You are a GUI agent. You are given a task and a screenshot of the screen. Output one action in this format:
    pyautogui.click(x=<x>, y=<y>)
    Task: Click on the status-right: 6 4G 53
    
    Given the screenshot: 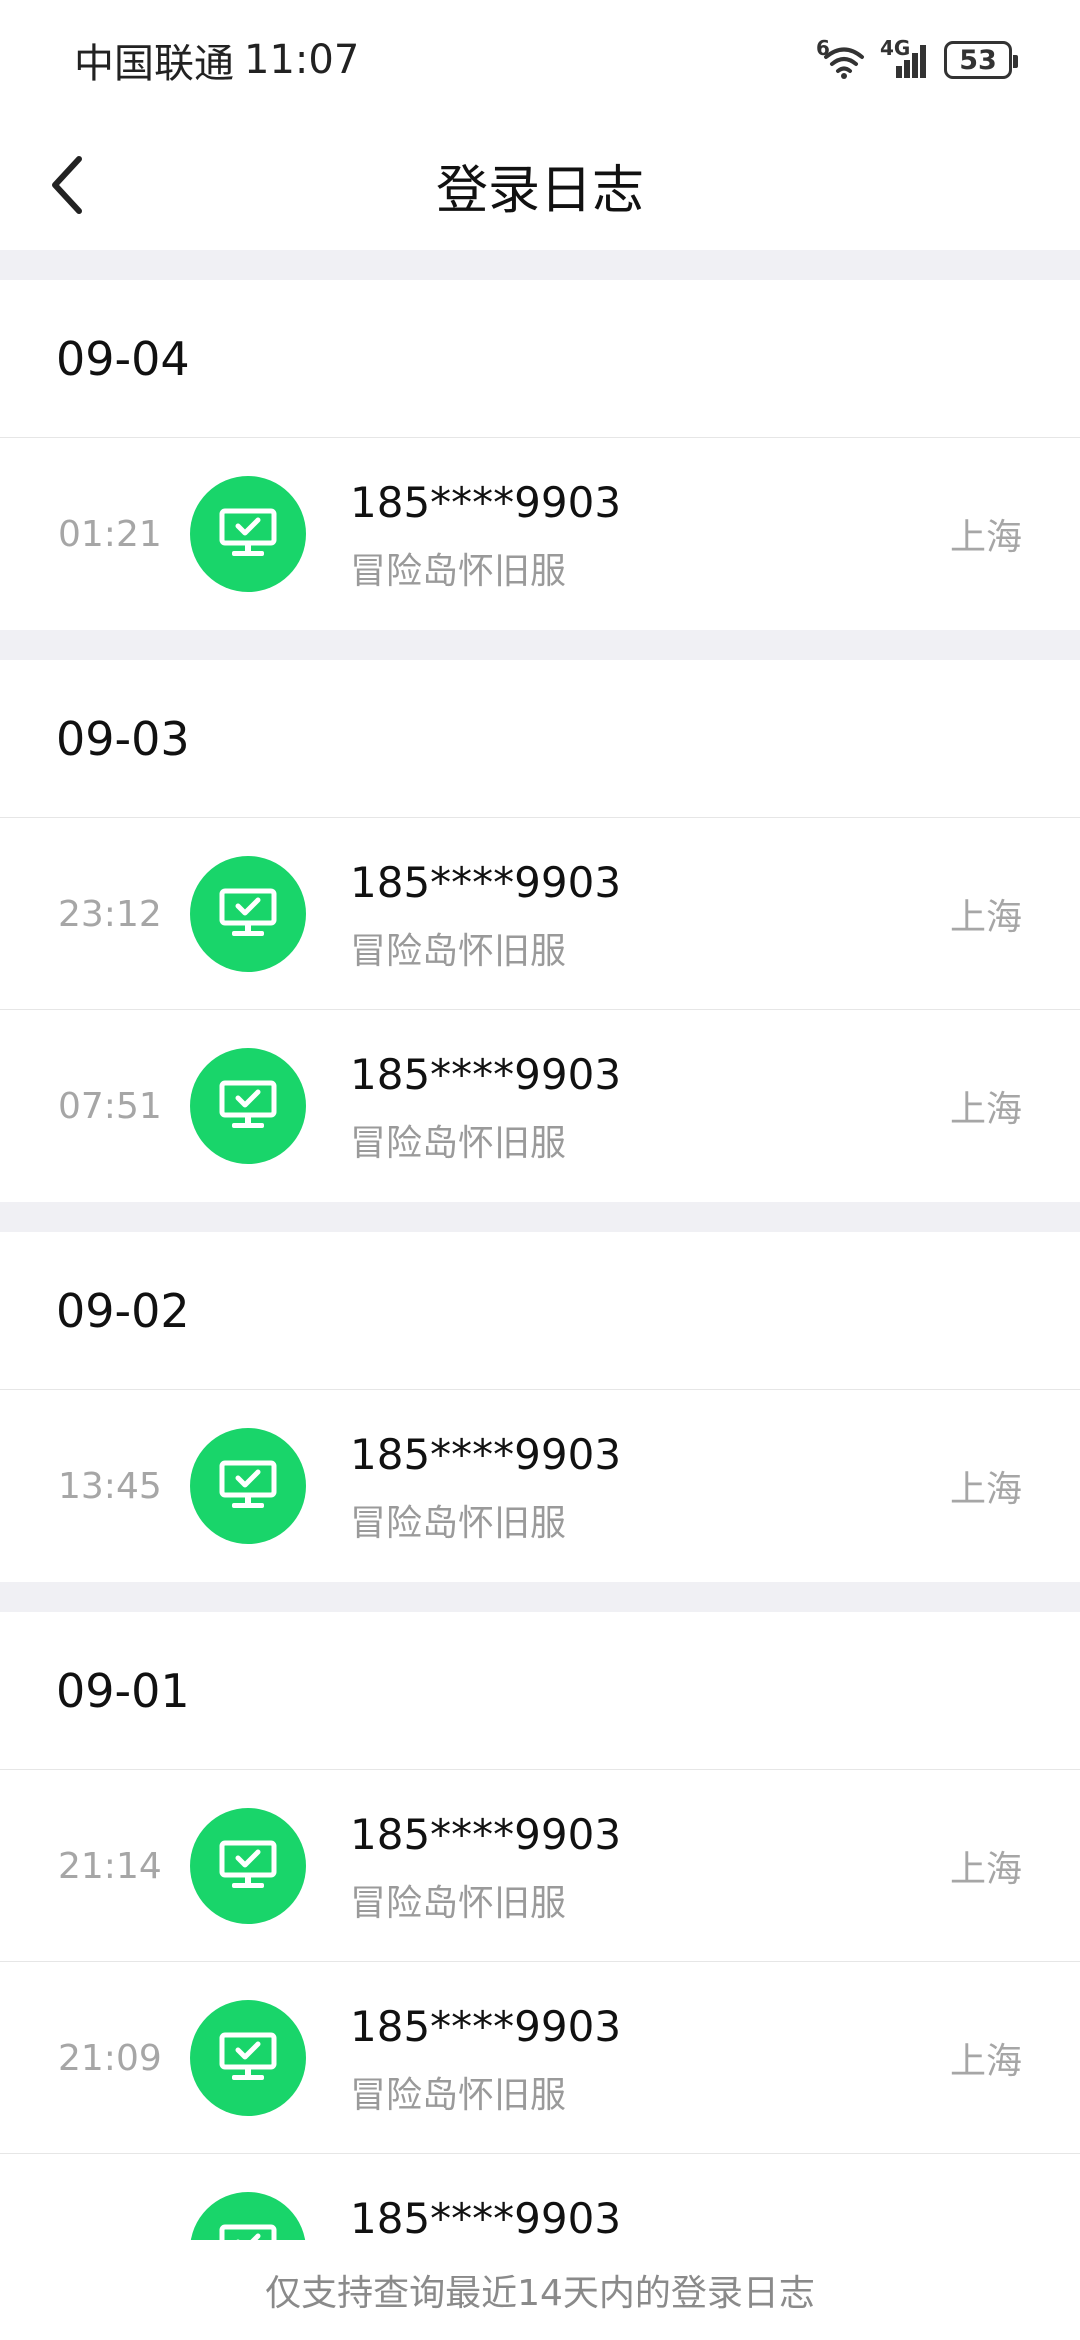 What is the action you would take?
    pyautogui.click(x=917, y=60)
    